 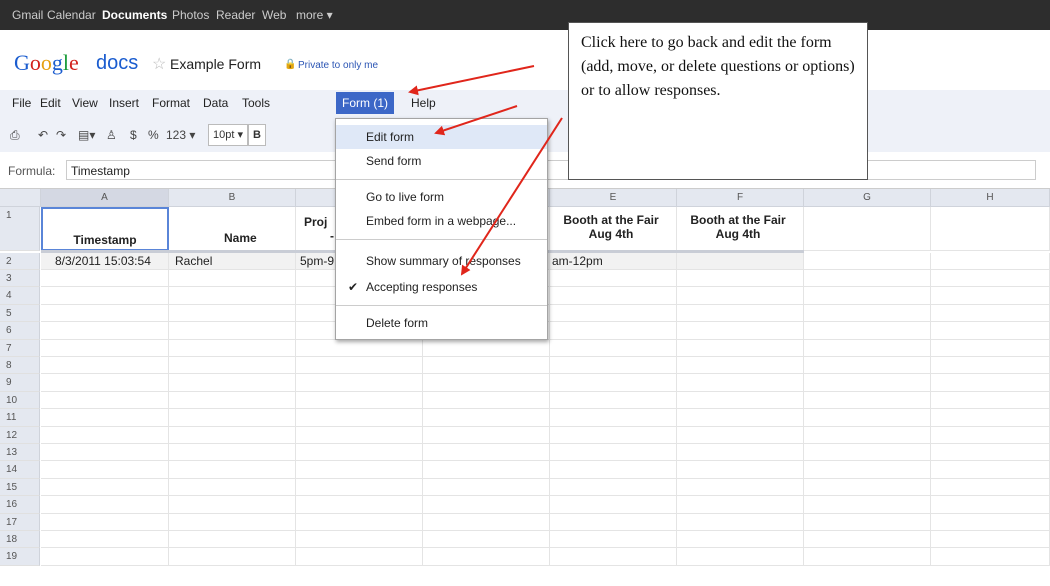 What do you see at coordinates (105, 198) in the screenshot?
I see `column-header-a: A` at bounding box center [105, 198].